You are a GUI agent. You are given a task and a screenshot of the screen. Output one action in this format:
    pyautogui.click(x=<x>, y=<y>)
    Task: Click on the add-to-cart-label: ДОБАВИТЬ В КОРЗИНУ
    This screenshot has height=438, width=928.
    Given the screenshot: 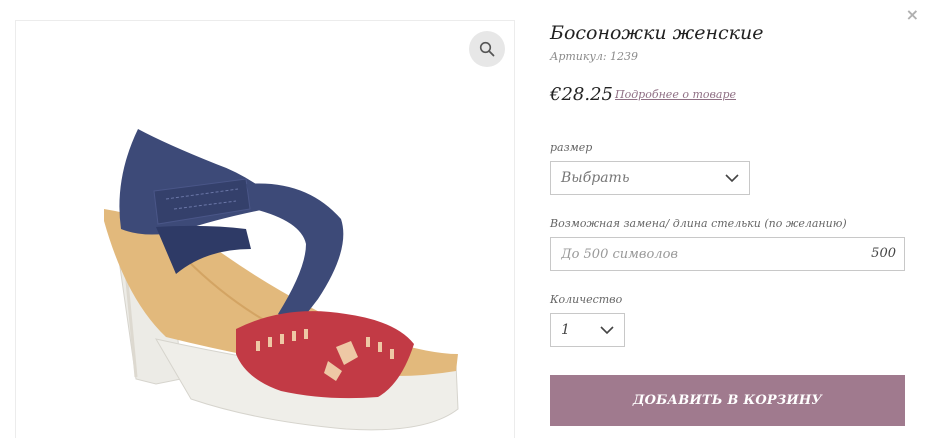 What is the action you would take?
    pyautogui.click(x=727, y=400)
    